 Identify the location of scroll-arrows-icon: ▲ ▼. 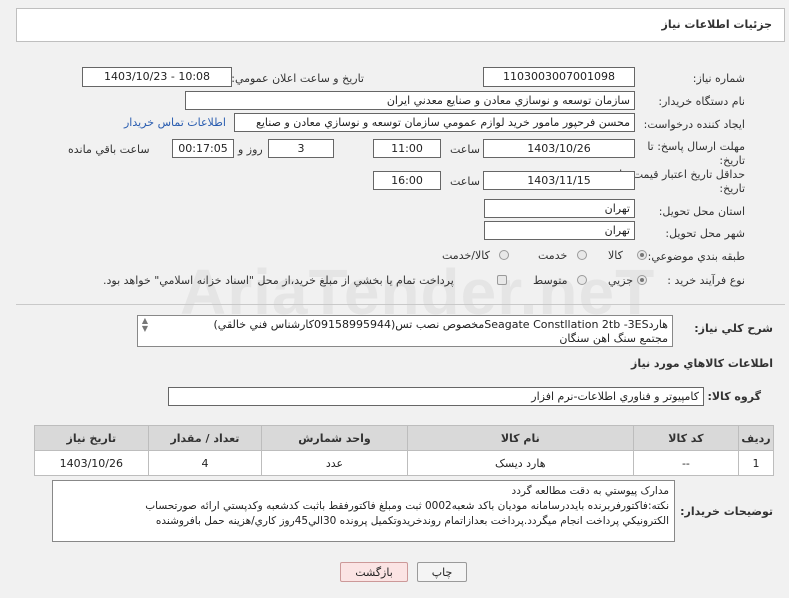
(145, 331).